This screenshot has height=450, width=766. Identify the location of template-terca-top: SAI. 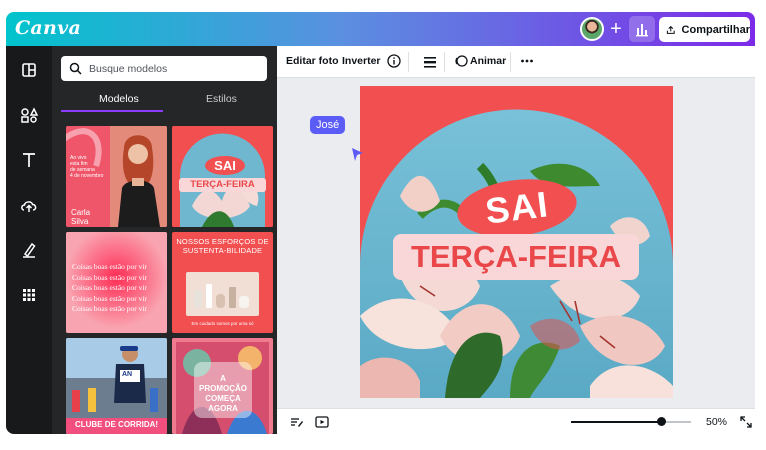
(225, 165).